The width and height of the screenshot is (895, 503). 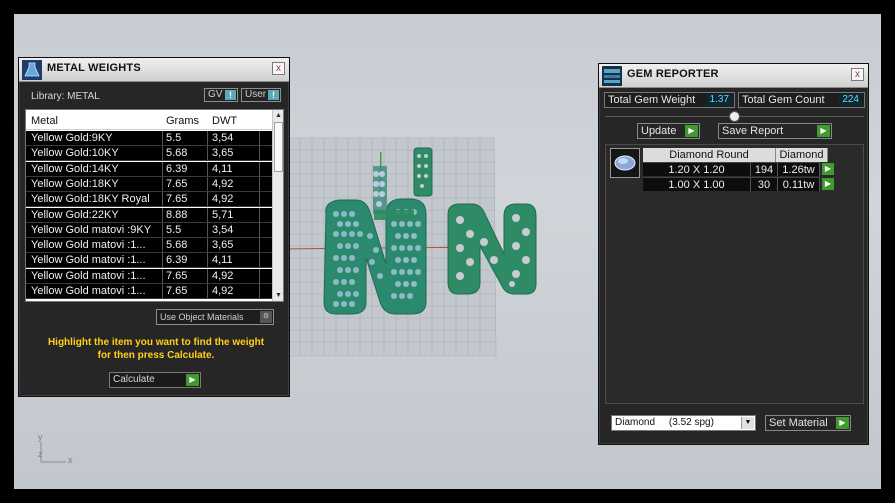 What do you see at coordinates (40, 454) in the screenshot?
I see `axis-z-label: z` at bounding box center [40, 454].